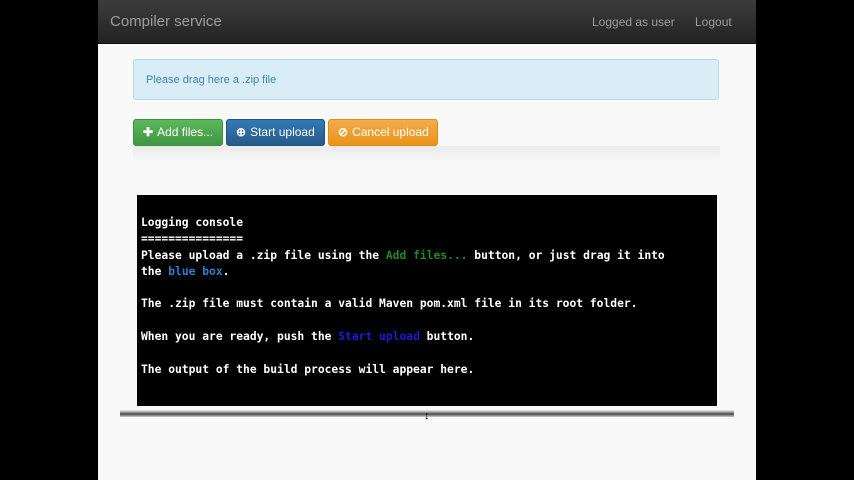 This screenshot has height=480, width=854. What do you see at coordinates (390, 132) in the screenshot?
I see `cancel-upload-label: Cancel upload` at bounding box center [390, 132].